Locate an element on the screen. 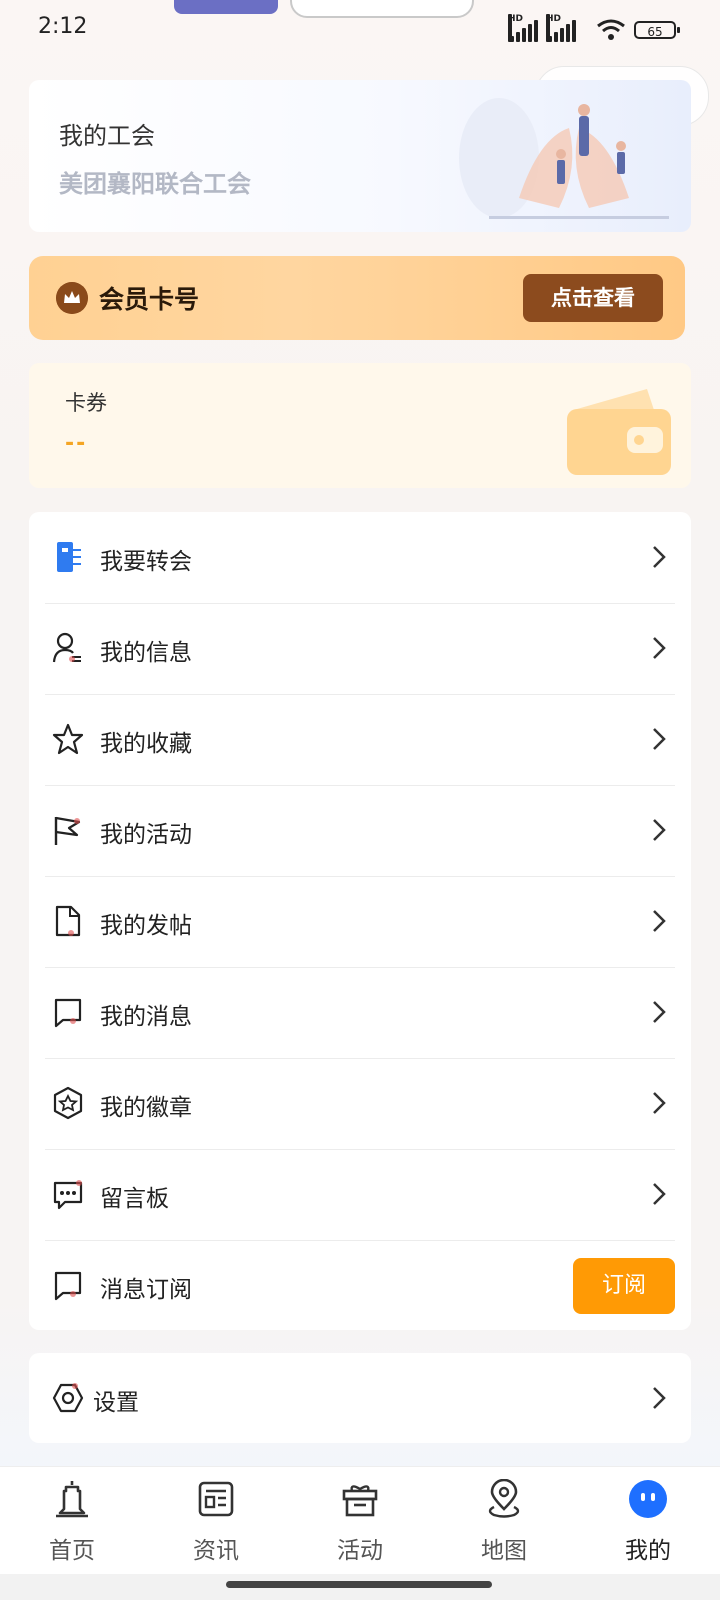 This screenshot has width=720, height=1600. top-banner-tag is located at coordinates (226, 7).